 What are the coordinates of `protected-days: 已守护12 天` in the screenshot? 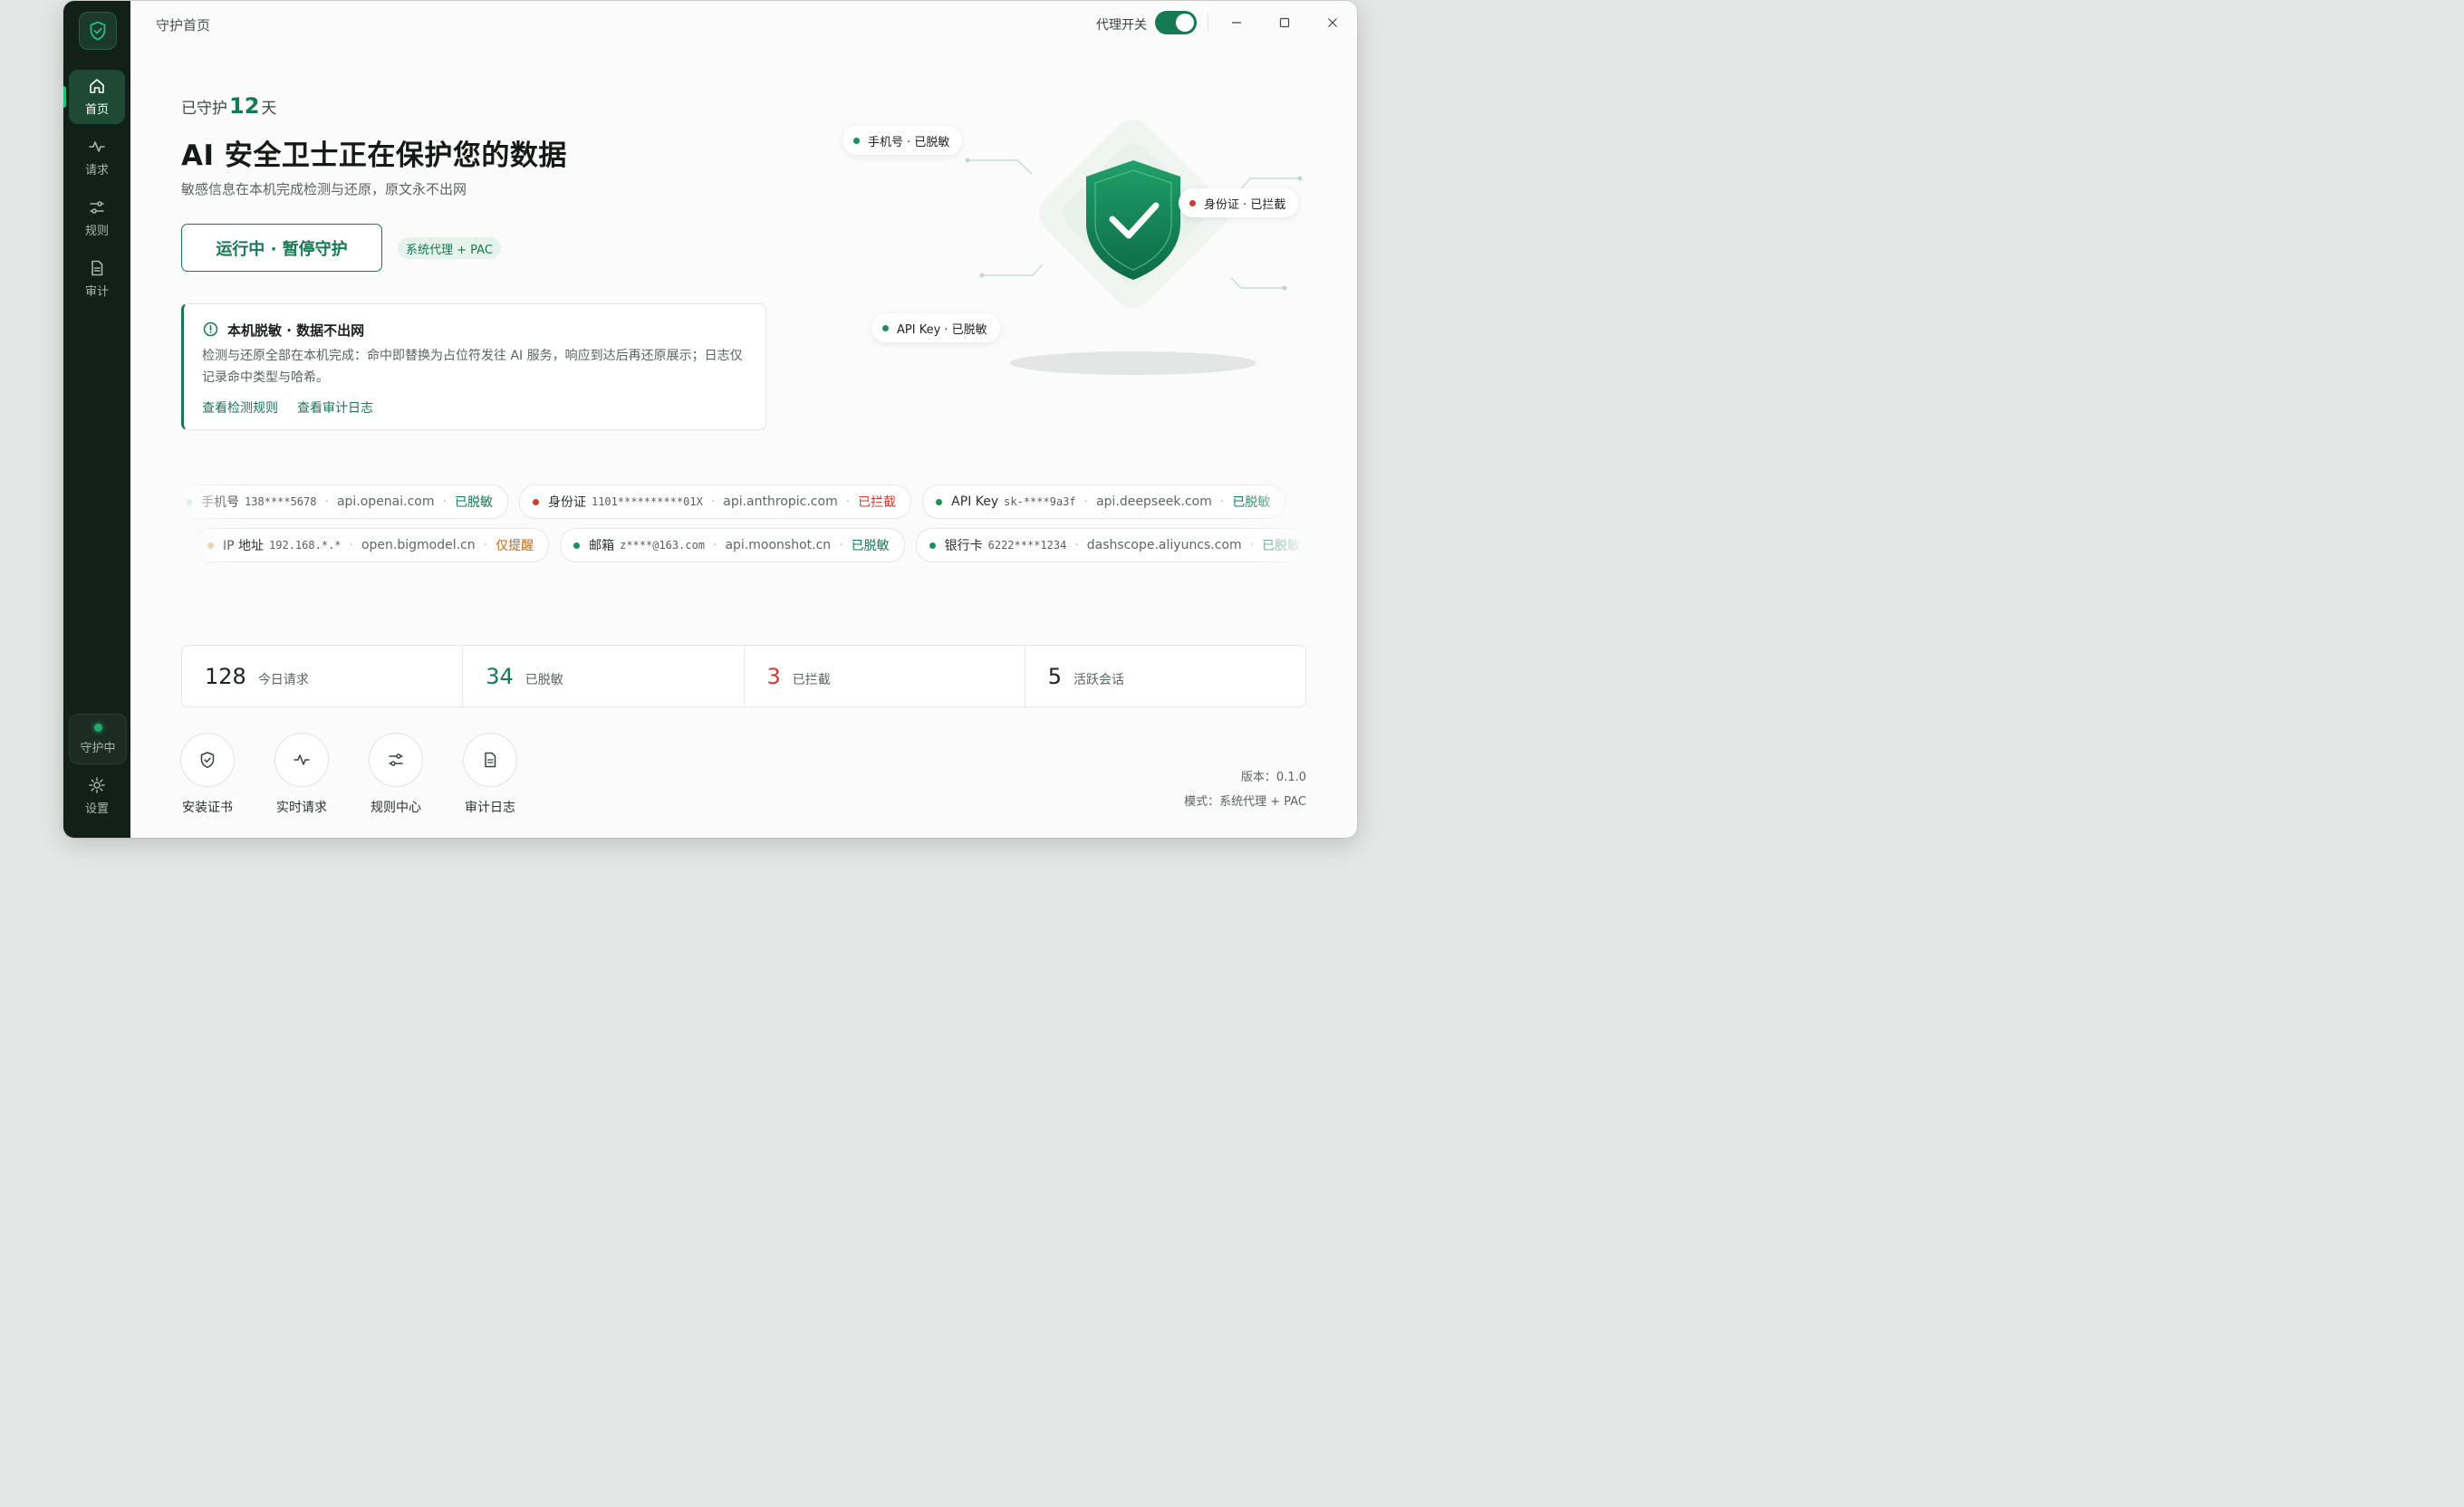 It's located at (228, 106).